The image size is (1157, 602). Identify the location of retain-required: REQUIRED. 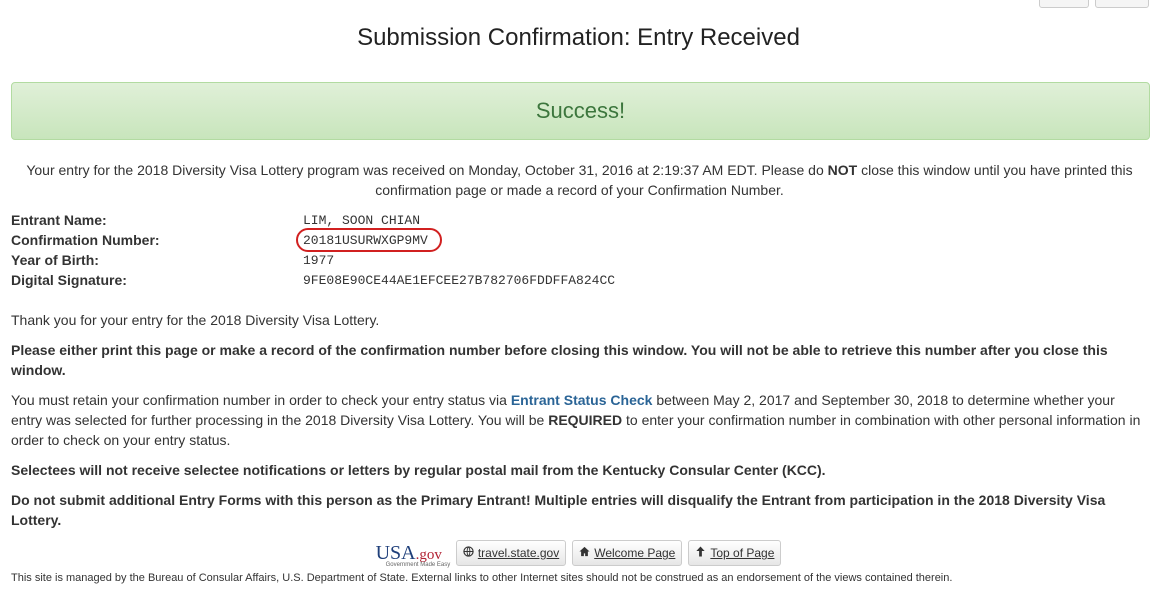
(585, 420).